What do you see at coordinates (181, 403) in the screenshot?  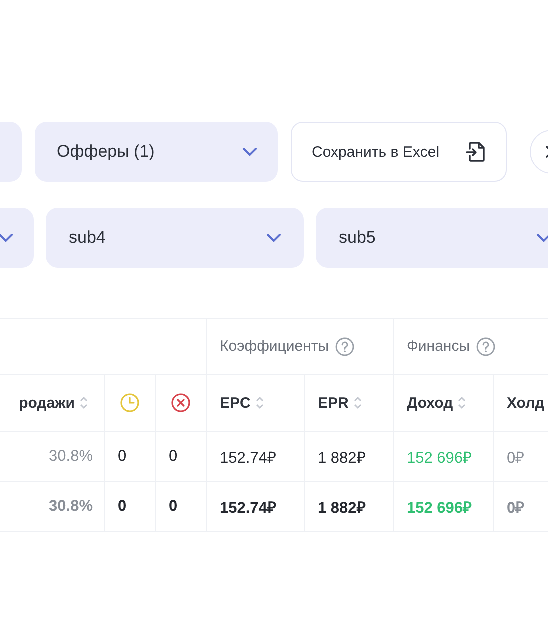 I see `cancel-circle-icon` at bounding box center [181, 403].